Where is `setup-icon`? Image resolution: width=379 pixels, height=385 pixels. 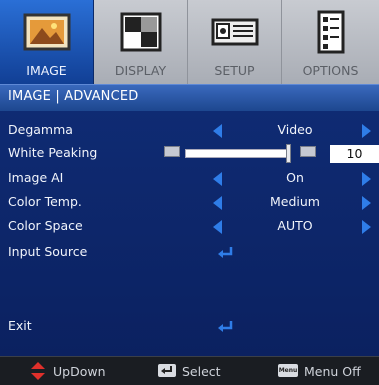 setup-icon is located at coordinates (234, 32).